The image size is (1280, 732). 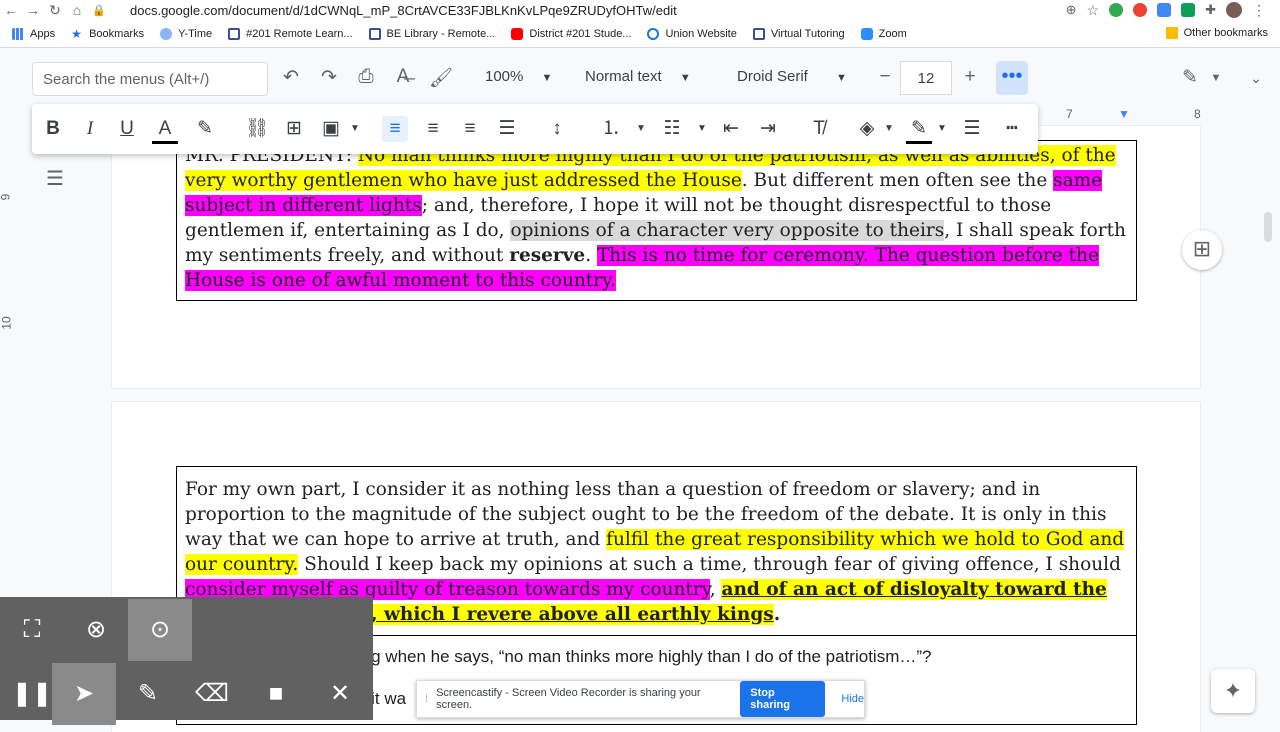 What do you see at coordinates (76, 33) in the screenshot?
I see `star-icon: ★` at bounding box center [76, 33].